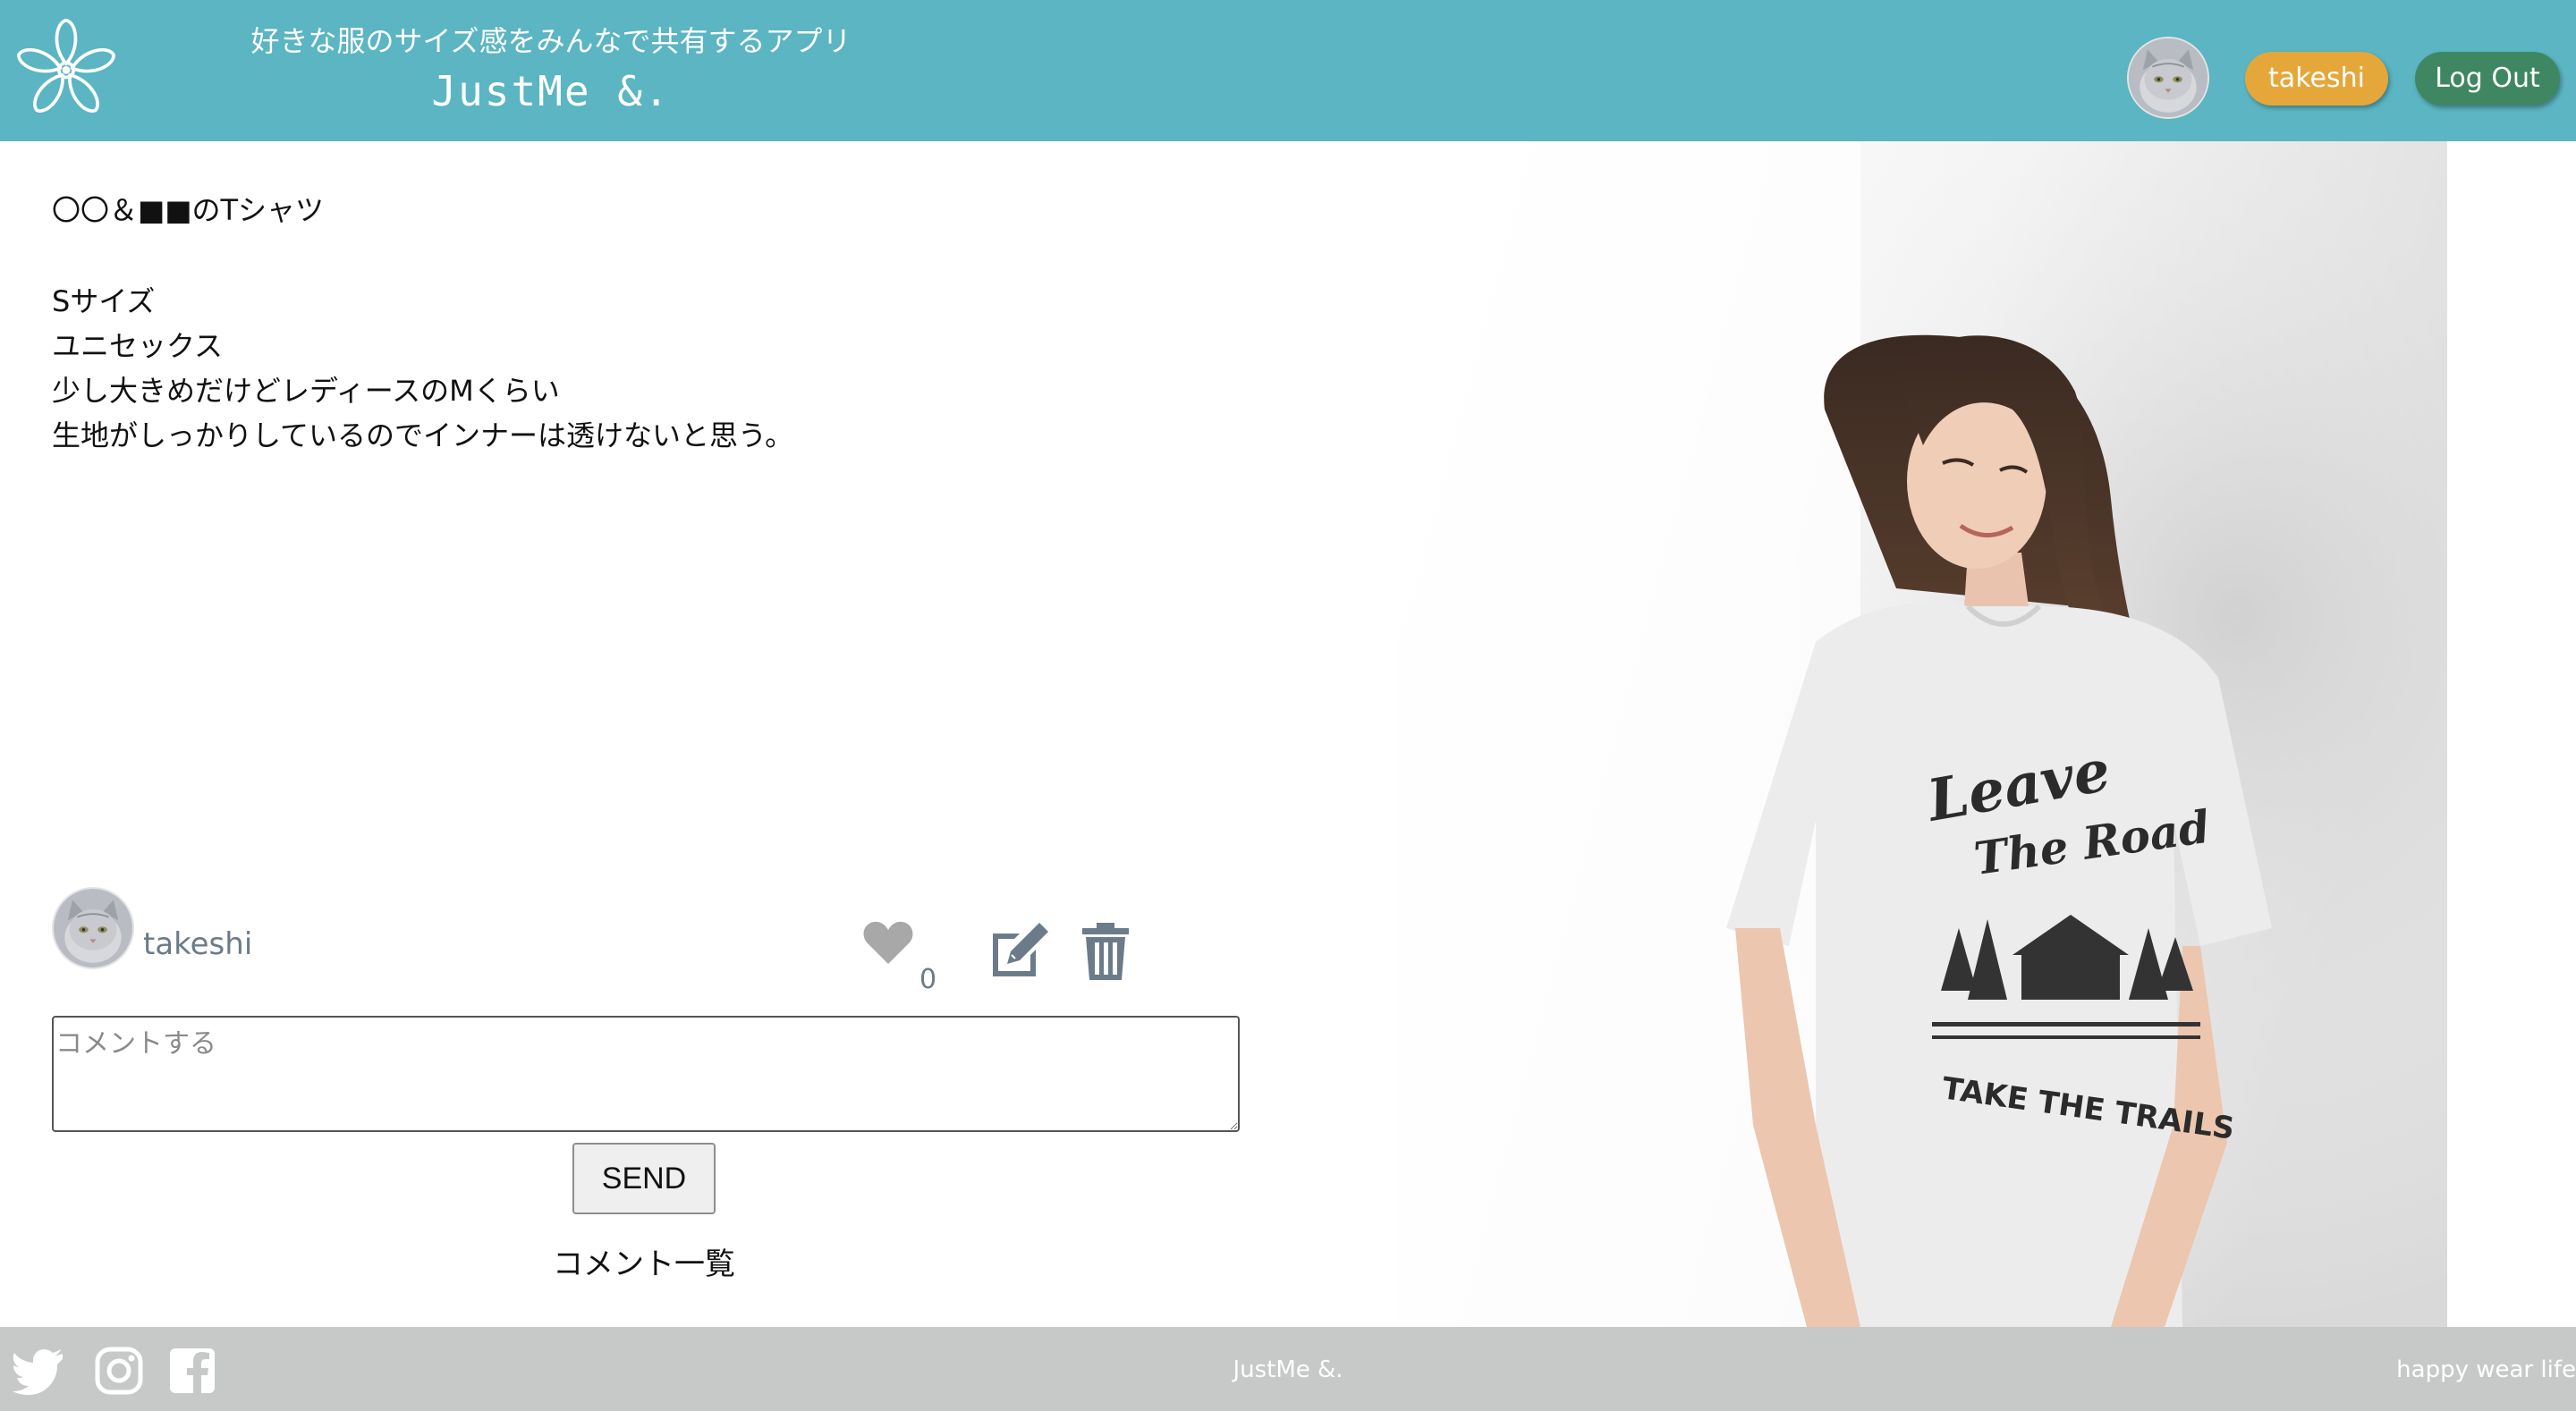 The image size is (2576, 1411). What do you see at coordinates (306, 391) in the screenshot?
I see `post-line: 少し大きめだけどレディースのMくらい` at bounding box center [306, 391].